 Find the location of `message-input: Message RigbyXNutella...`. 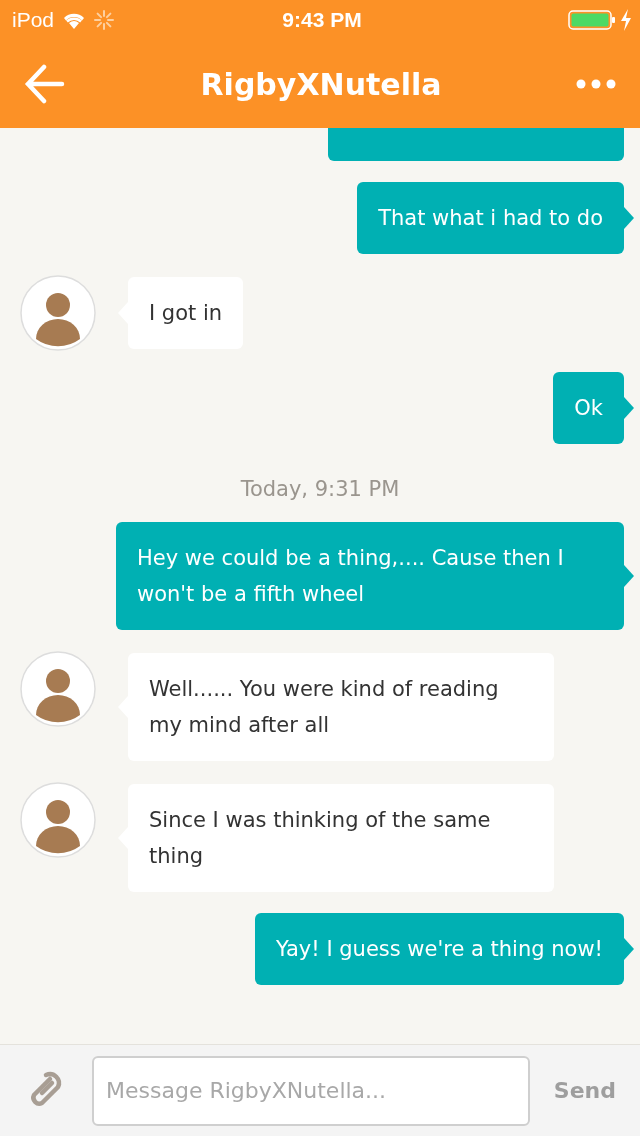

message-input: Message RigbyXNutella... is located at coordinates (311, 1090).